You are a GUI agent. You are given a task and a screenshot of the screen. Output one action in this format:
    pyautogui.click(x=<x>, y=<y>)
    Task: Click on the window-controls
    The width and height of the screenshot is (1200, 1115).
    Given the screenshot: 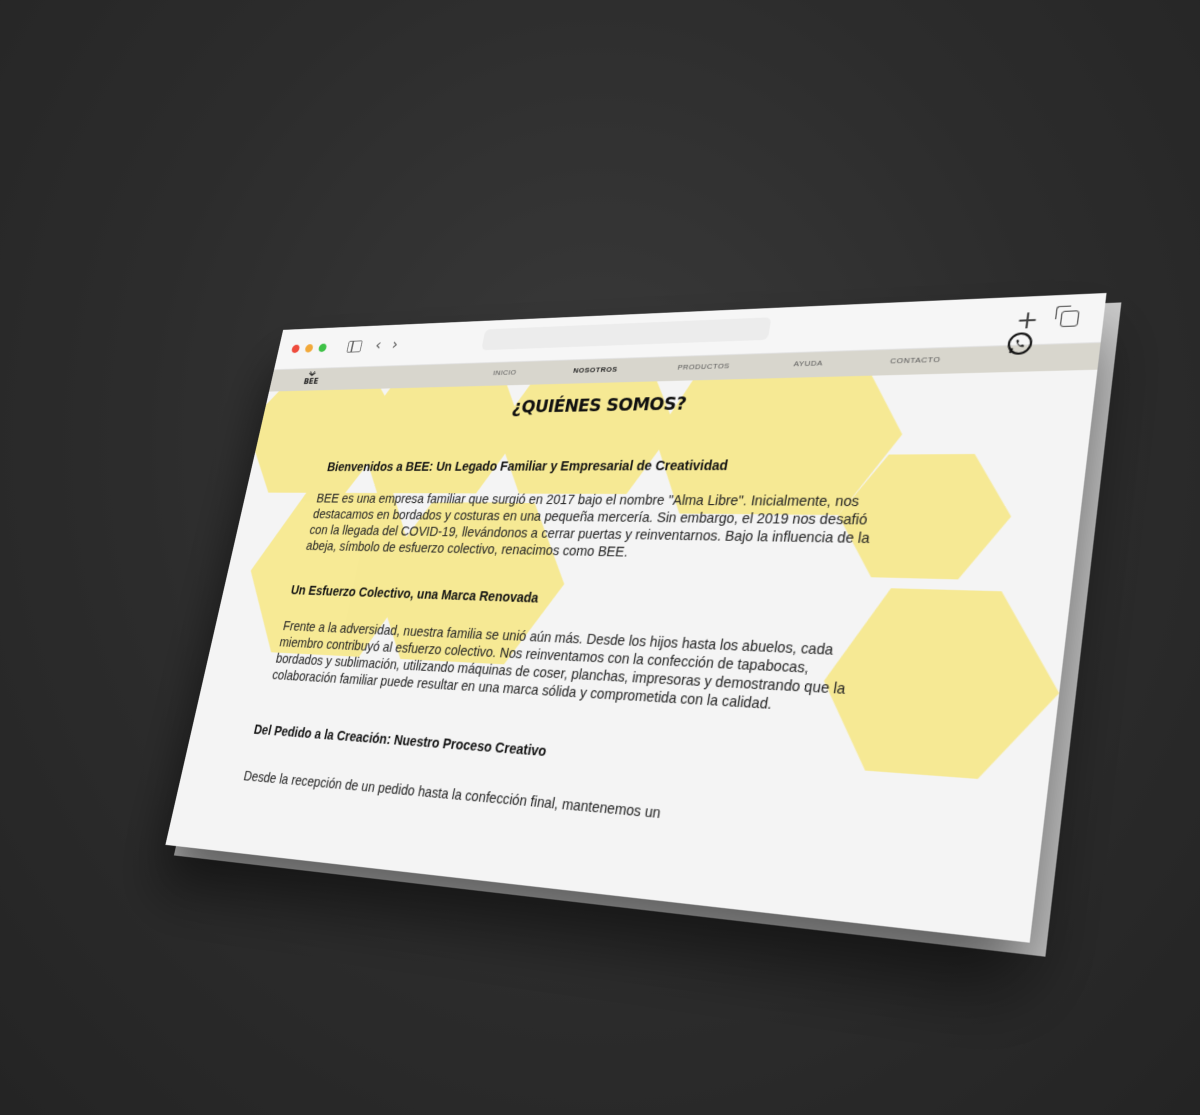 What is the action you would take?
    pyautogui.click(x=309, y=348)
    